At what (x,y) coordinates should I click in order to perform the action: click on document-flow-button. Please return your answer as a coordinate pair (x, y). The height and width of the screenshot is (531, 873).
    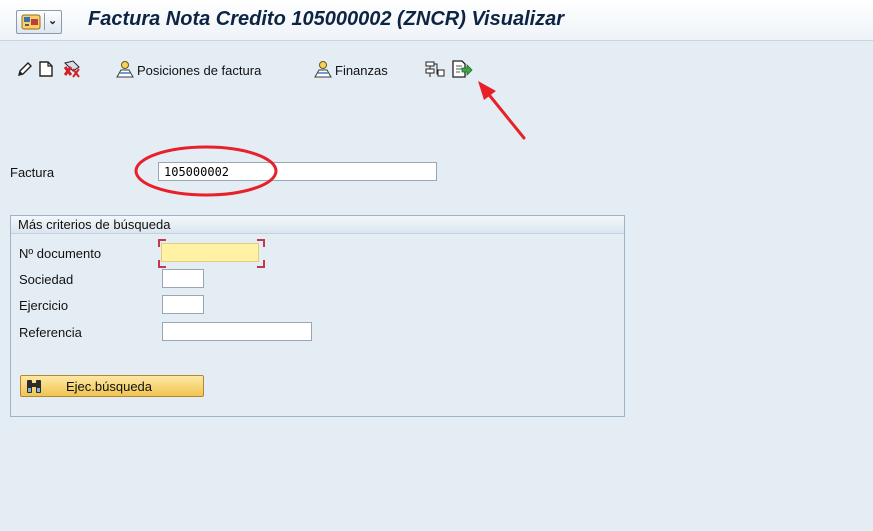
    Looking at the image, I should click on (435, 70).